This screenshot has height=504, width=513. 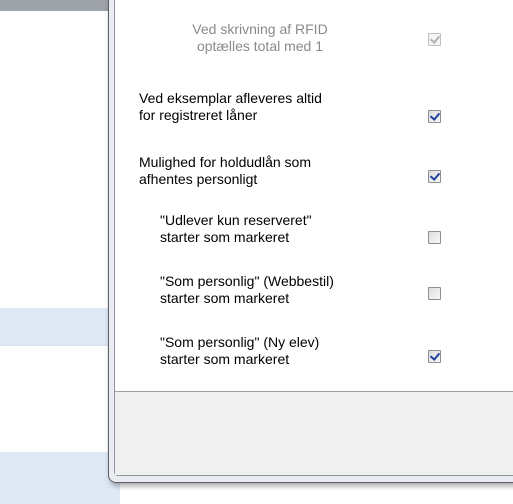 What do you see at coordinates (260, 29) in the screenshot?
I see `option-label-line: Ved skrivning af RFID` at bounding box center [260, 29].